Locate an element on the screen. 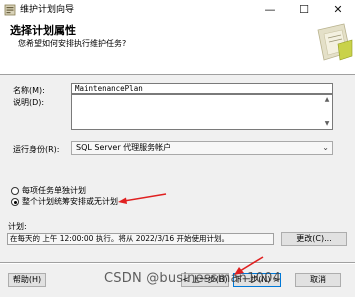  schedule-description: 在每天的 上午 12:00:00 执行。将从 2022/3/16 开始使用计划。 is located at coordinates (140, 239).